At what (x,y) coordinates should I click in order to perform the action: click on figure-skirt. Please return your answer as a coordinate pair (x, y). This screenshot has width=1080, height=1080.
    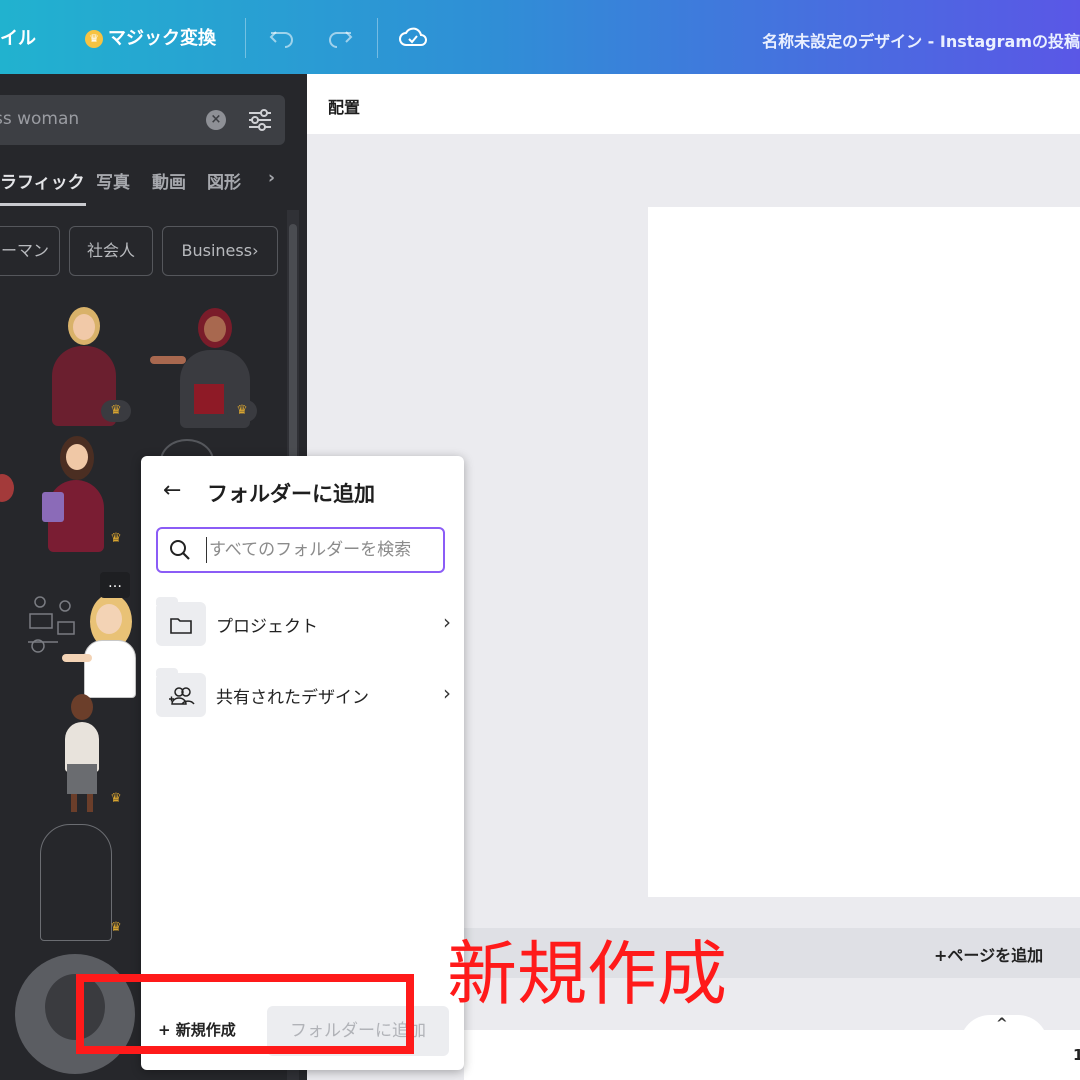
    Looking at the image, I should click on (82, 779).